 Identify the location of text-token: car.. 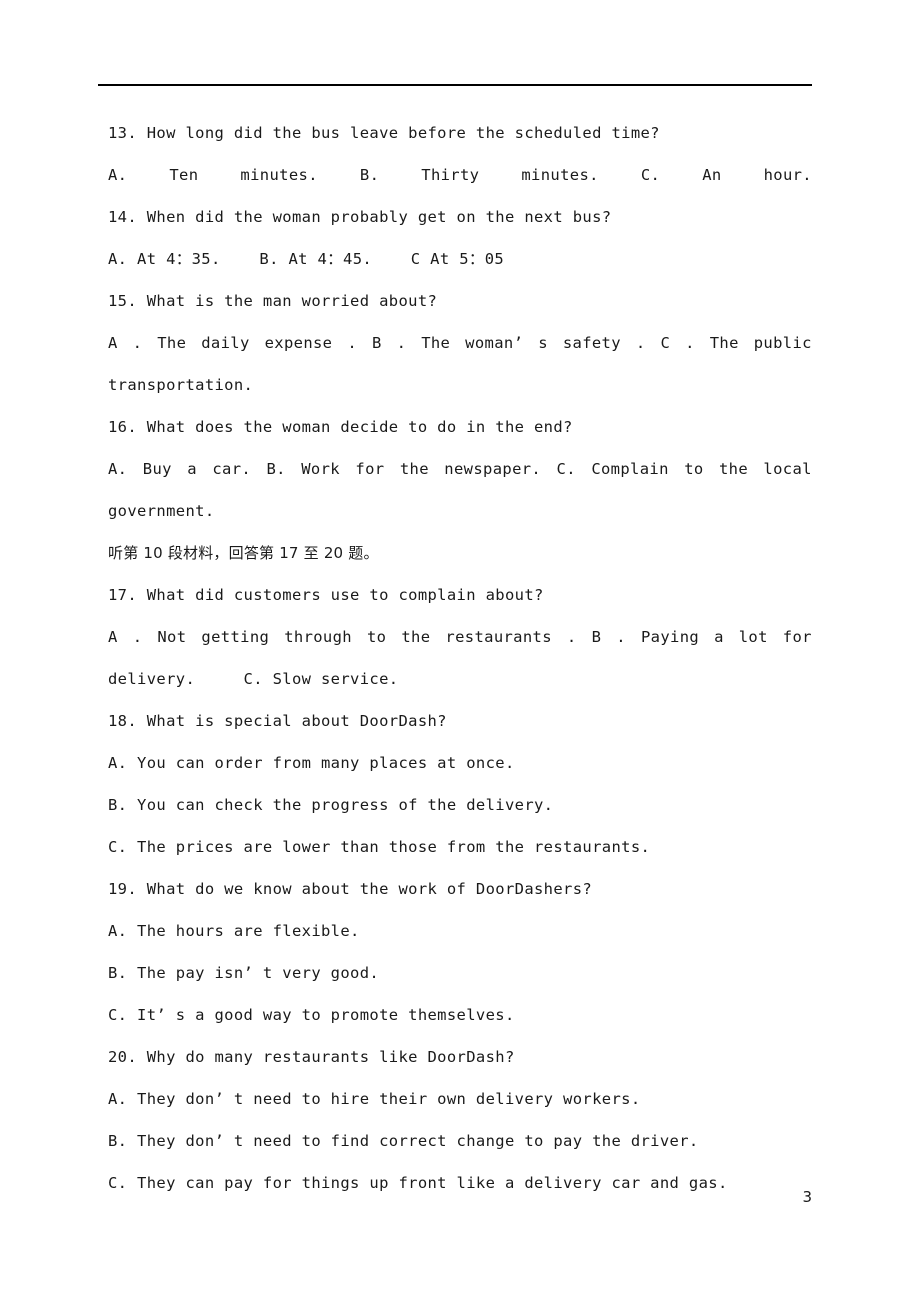
(232, 469).